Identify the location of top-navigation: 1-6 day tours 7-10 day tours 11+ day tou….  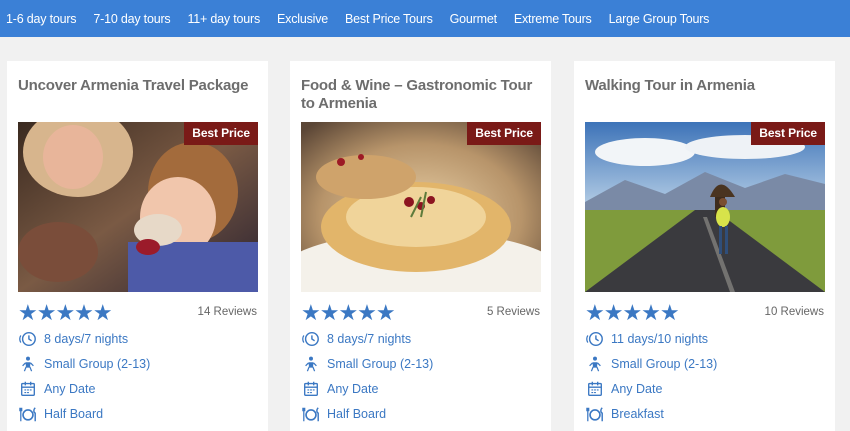
(425, 18).